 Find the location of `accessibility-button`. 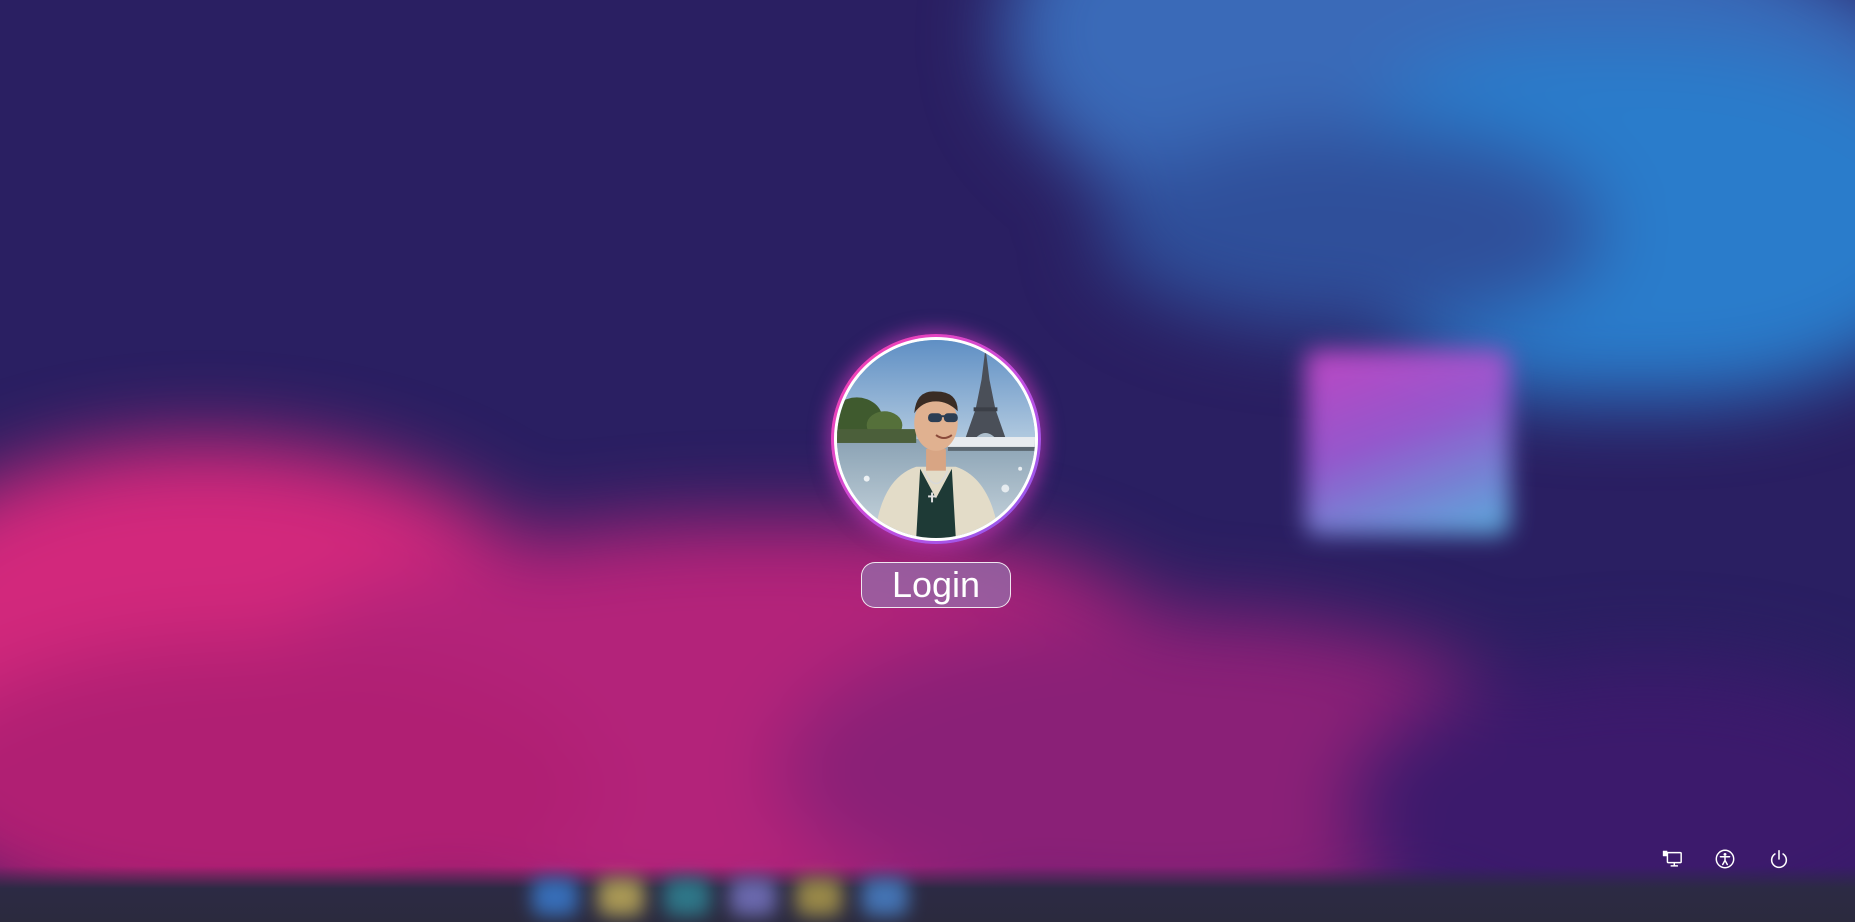

accessibility-button is located at coordinates (1725, 859).